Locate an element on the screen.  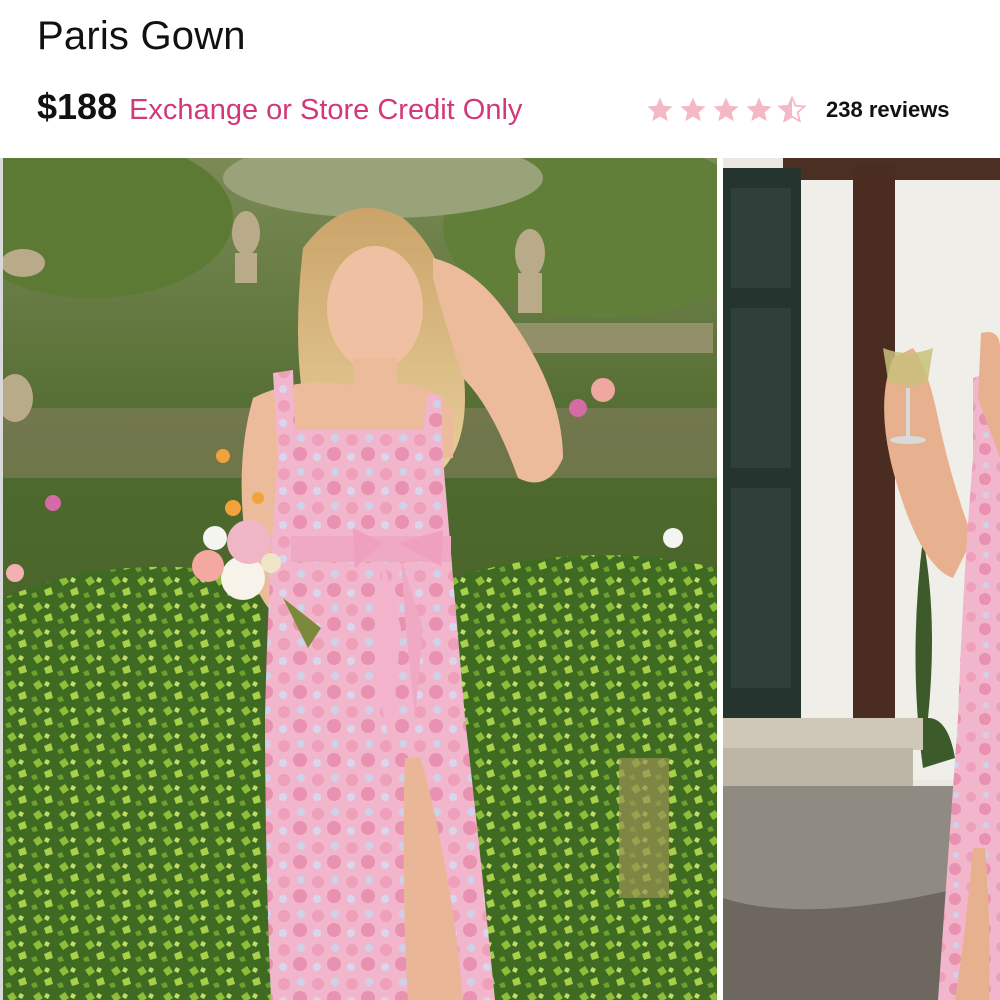
half-star-icon is located at coordinates (792, 109).